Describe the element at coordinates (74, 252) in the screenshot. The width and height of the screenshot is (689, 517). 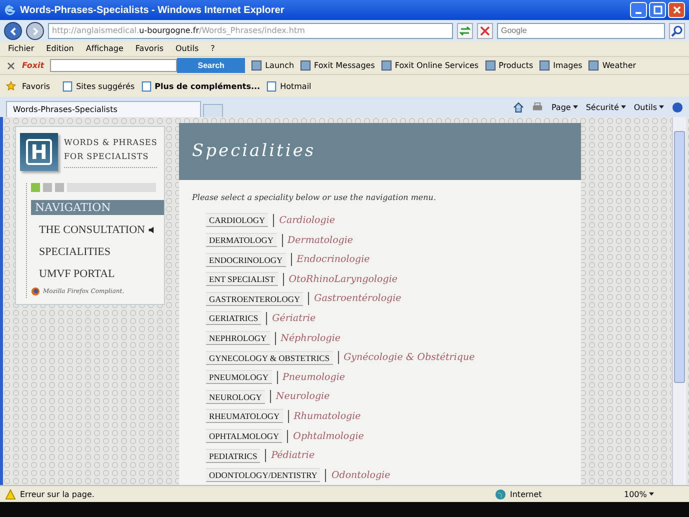
I see `nav-link: SPECIALITIES` at that location.